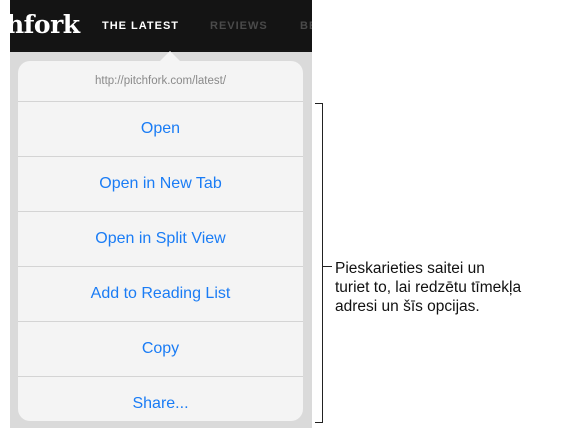 The image size is (562, 428). I want to click on open-in-split-view-button: Open in Split View, so click(160, 239).